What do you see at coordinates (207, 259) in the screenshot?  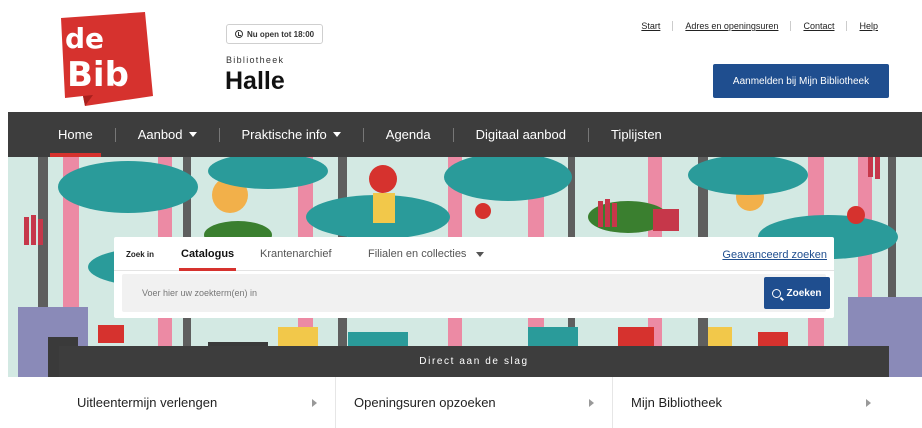 I see `tab-catalogus: Catalogus` at bounding box center [207, 259].